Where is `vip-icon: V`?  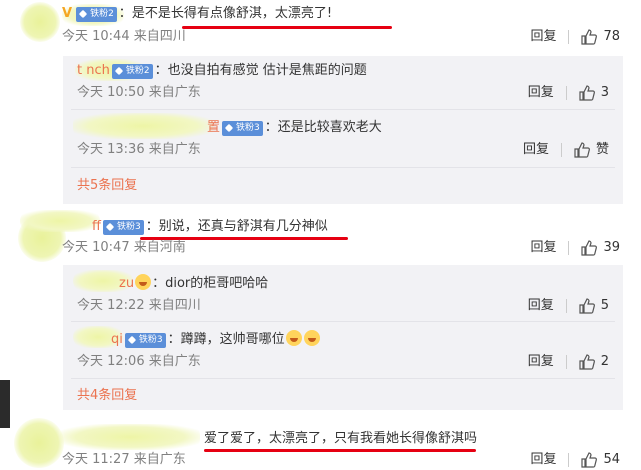
vip-icon: V is located at coordinates (67, 13).